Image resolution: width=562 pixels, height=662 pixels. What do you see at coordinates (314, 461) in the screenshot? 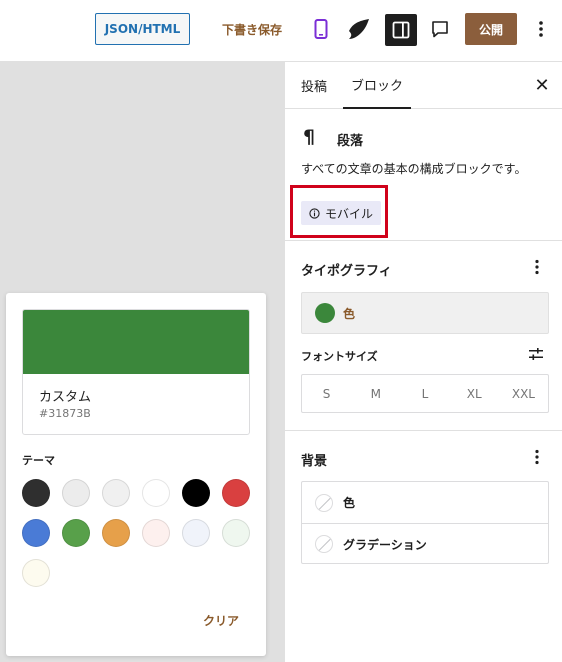
I see `background-title: 背景` at bounding box center [314, 461].